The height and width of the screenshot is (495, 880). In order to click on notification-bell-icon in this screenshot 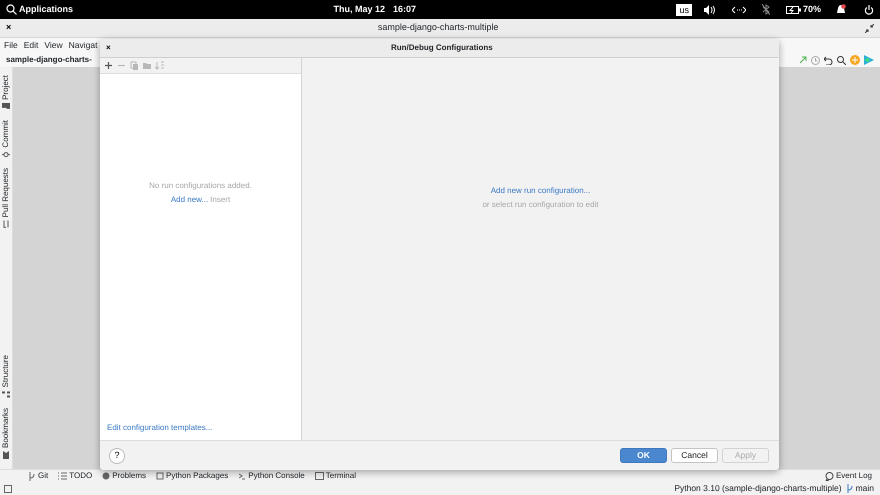, I will do `click(840, 9)`.